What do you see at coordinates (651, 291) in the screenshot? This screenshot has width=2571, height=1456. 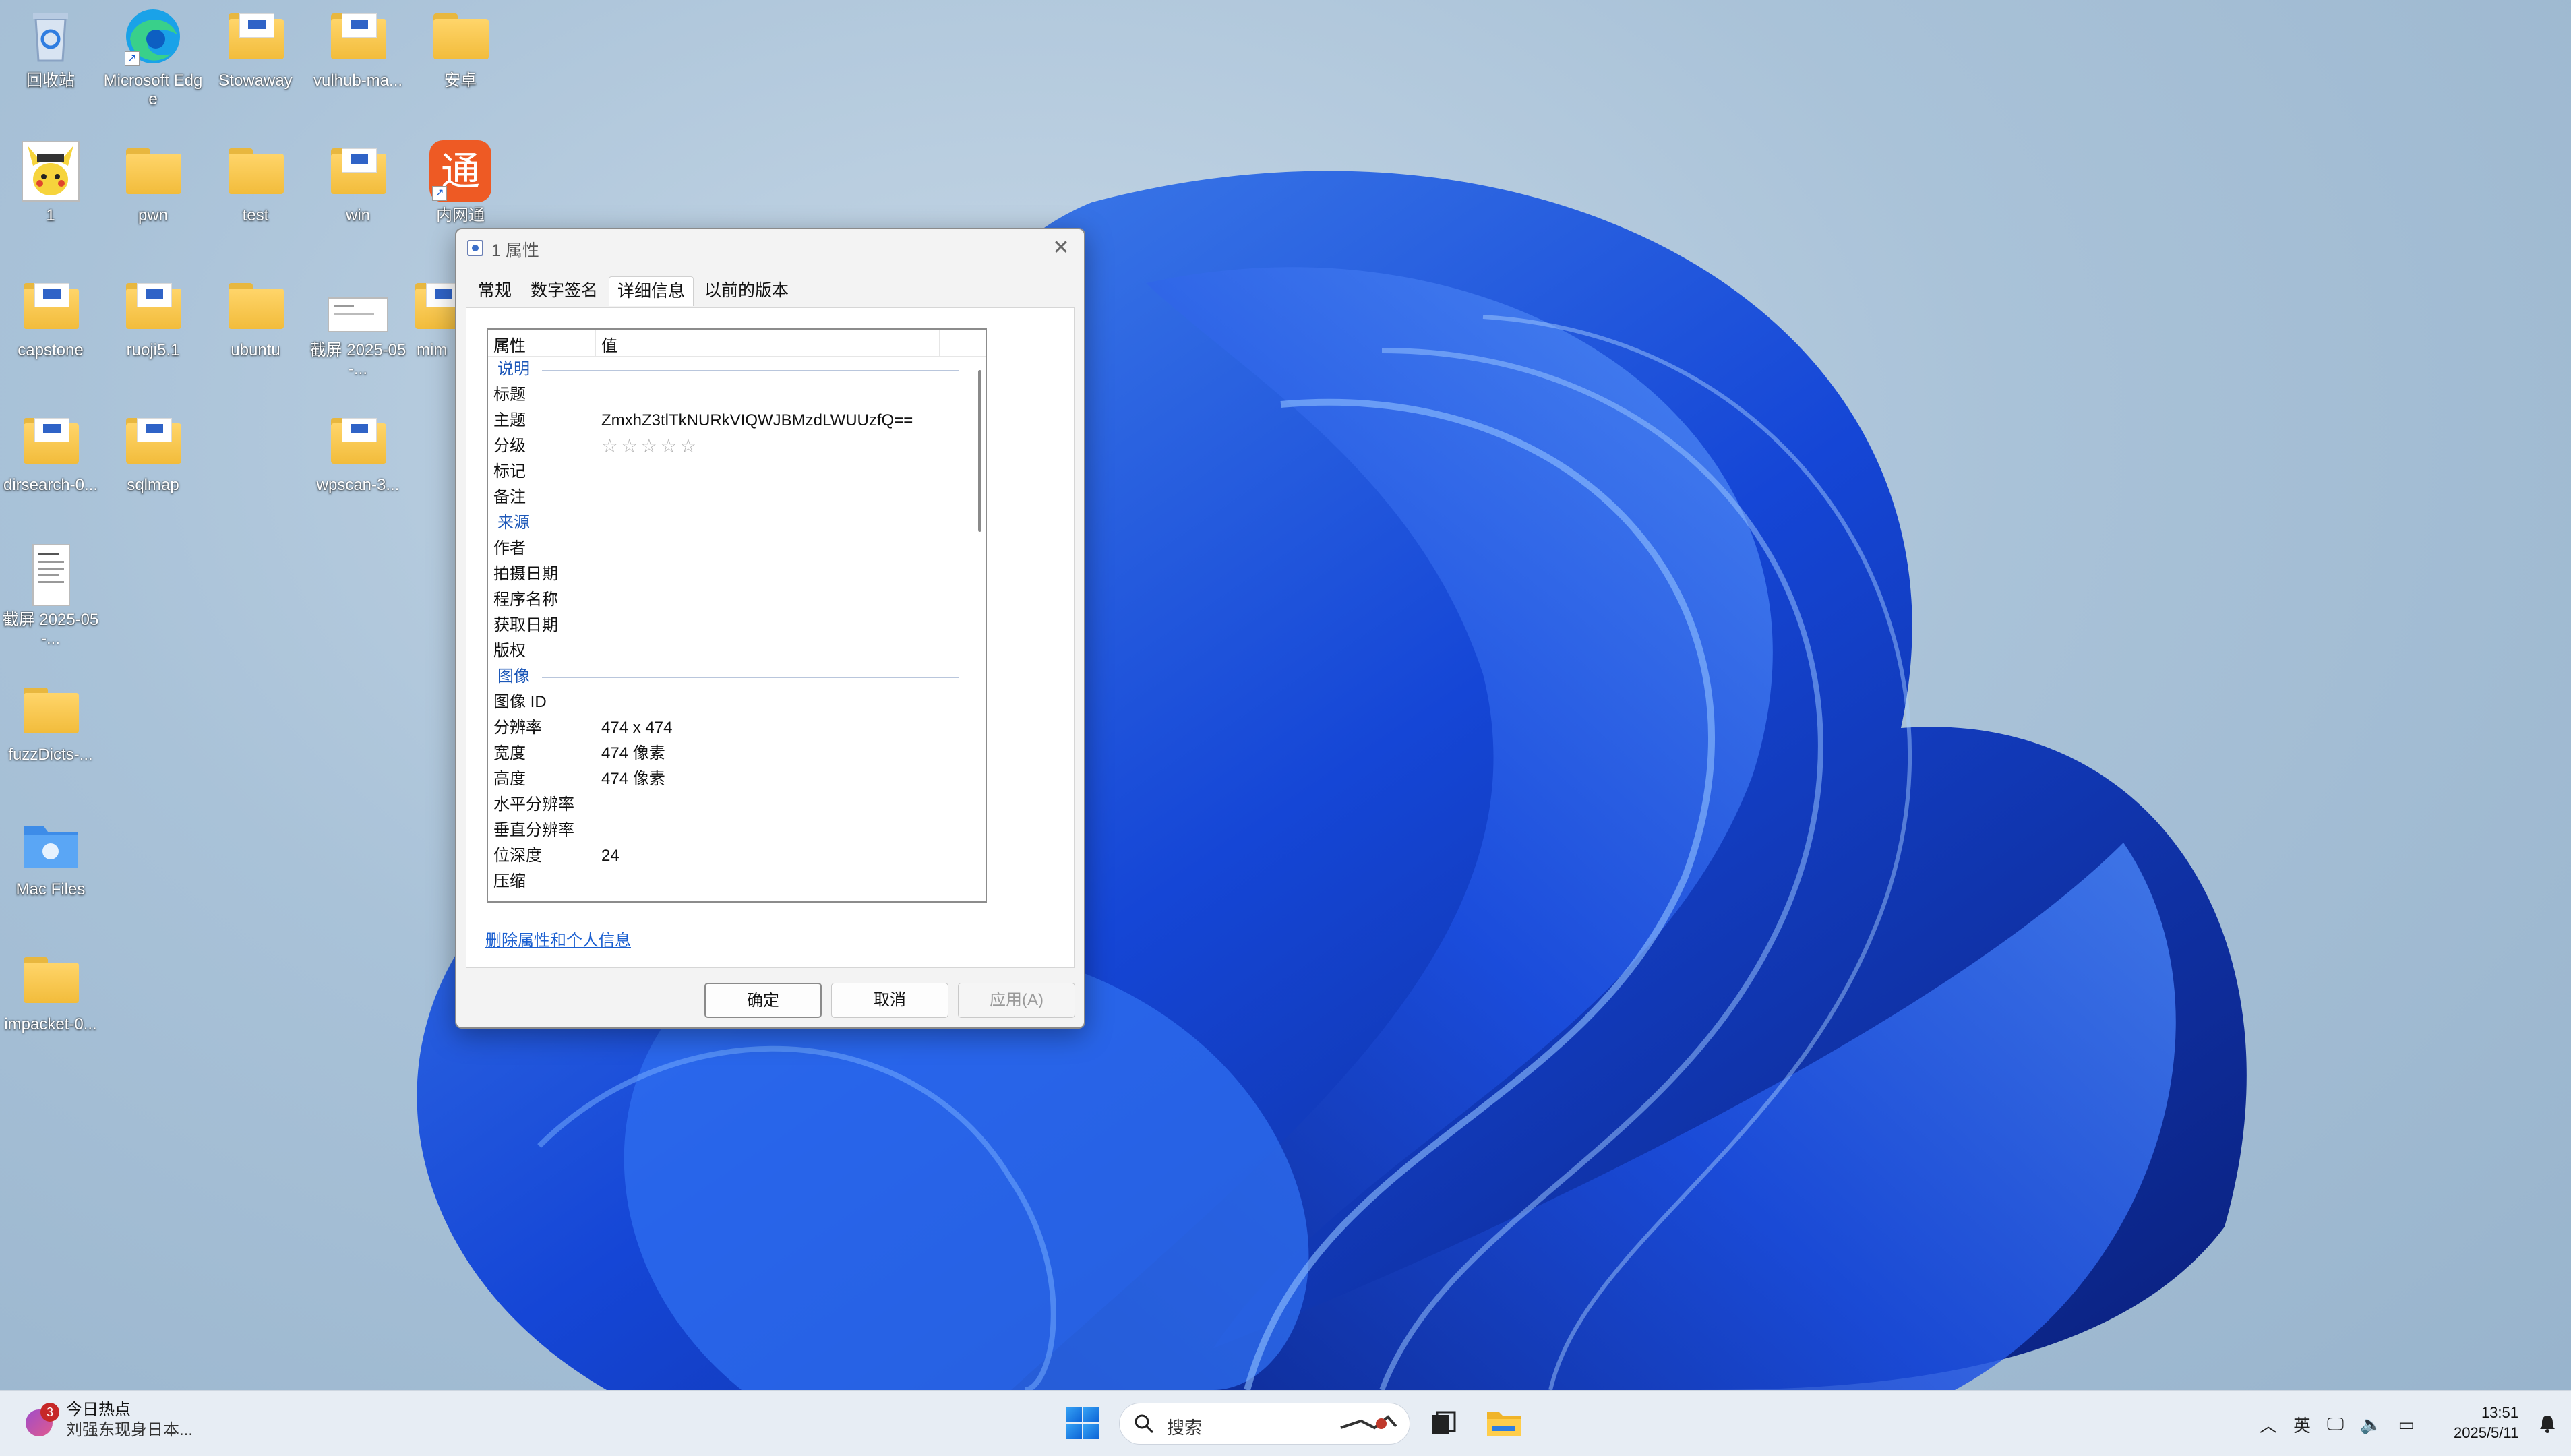 I see `tab-details: 详细信息` at bounding box center [651, 291].